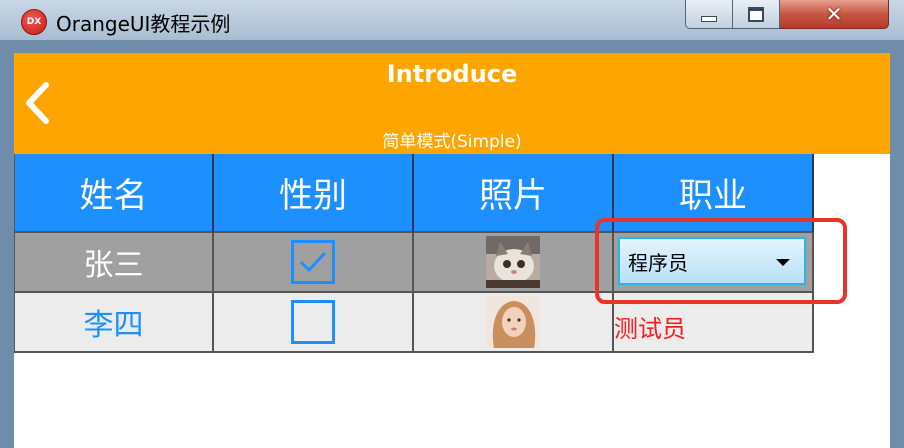 The height and width of the screenshot is (448, 904). I want to click on job-text: 测试员, so click(650, 329).